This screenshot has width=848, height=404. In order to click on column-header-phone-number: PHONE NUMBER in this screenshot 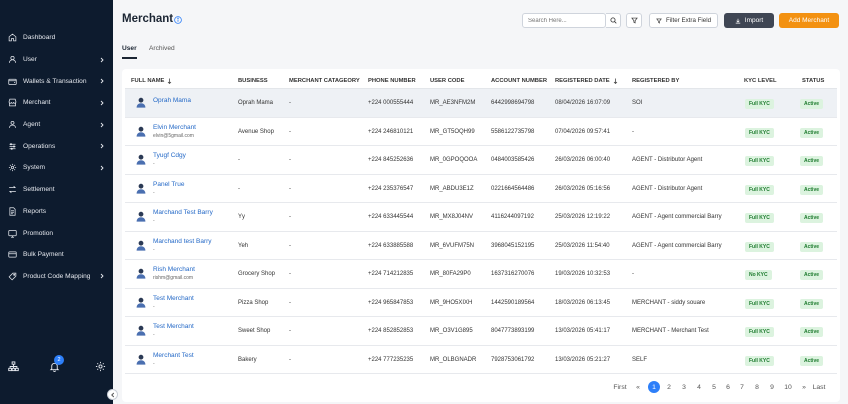, I will do `click(392, 81)`.